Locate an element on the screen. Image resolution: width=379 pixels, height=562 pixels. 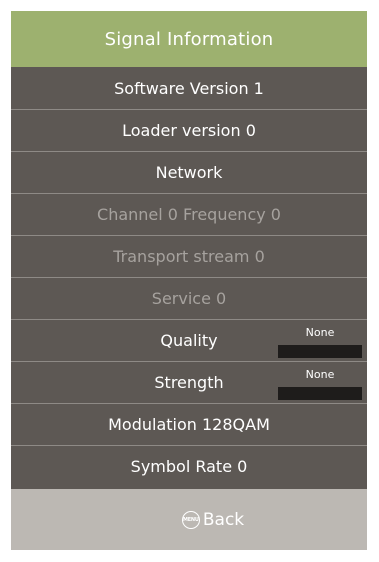
panel-footer: MENU Back is located at coordinates (189, 519).